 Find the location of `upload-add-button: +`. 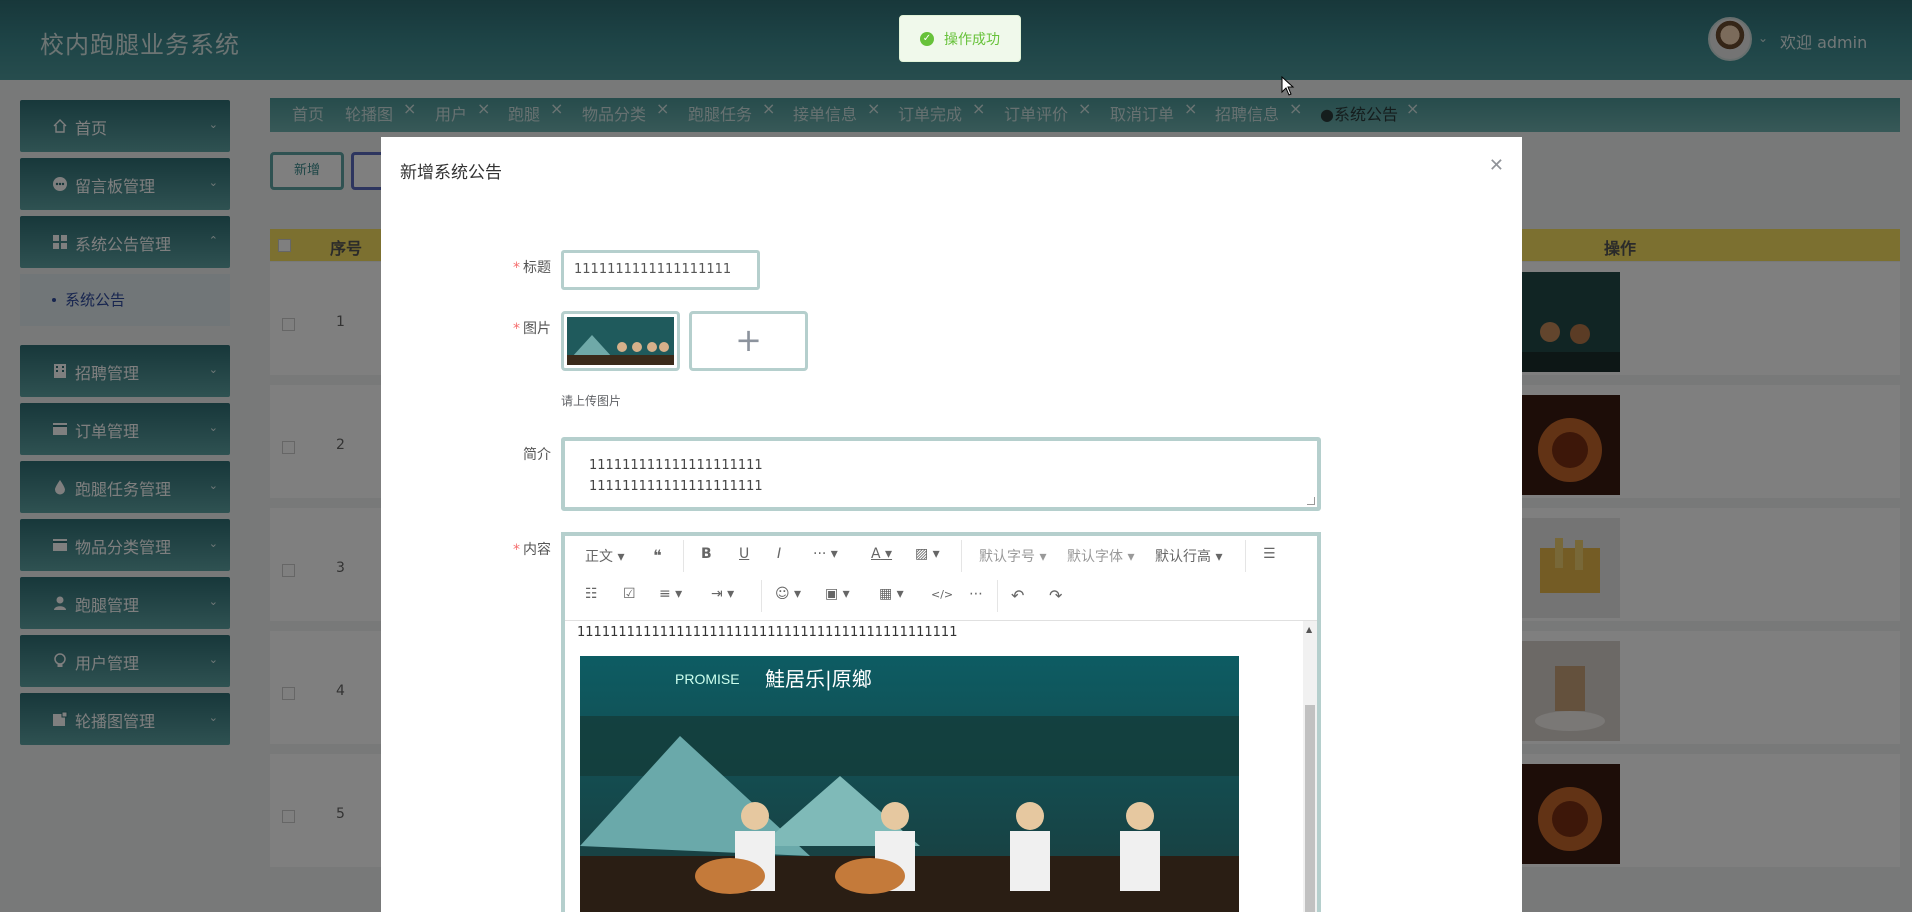

upload-add-button: + is located at coordinates (748, 341).